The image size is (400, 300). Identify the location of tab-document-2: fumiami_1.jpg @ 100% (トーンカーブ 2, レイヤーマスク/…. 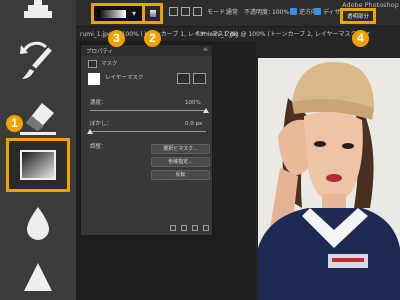
(283, 33).